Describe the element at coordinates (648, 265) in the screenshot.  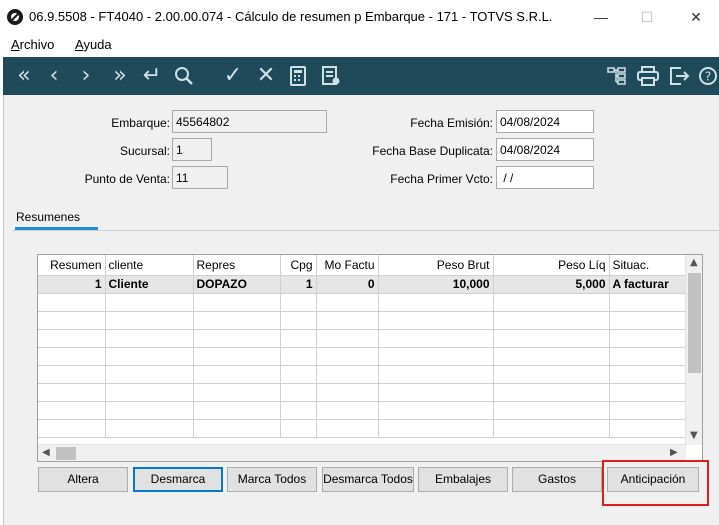
I see `col-header-situac: Situac.` at that location.